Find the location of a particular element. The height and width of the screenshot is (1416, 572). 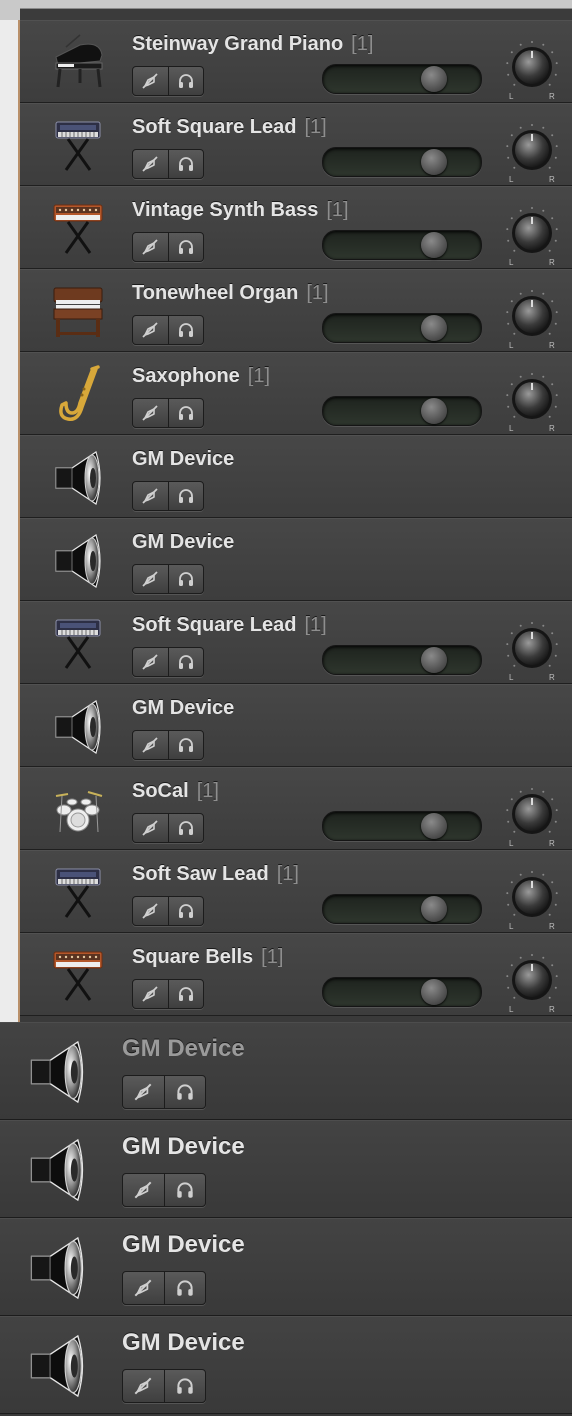

track-name: GM Device is located at coordinates (183, 1244).